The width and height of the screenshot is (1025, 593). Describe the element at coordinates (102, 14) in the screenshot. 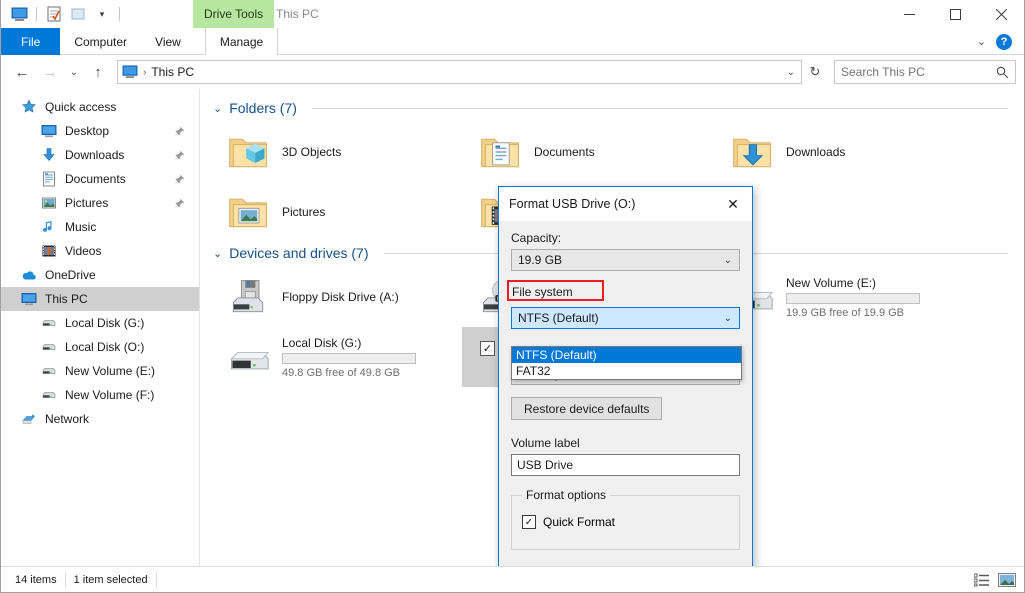

I see `customize-dropdown-icon: ▾` at that location.